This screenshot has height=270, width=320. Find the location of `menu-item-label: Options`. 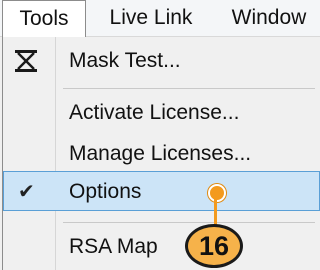

menu-item-label: Options is located at coordinates (105, 191).